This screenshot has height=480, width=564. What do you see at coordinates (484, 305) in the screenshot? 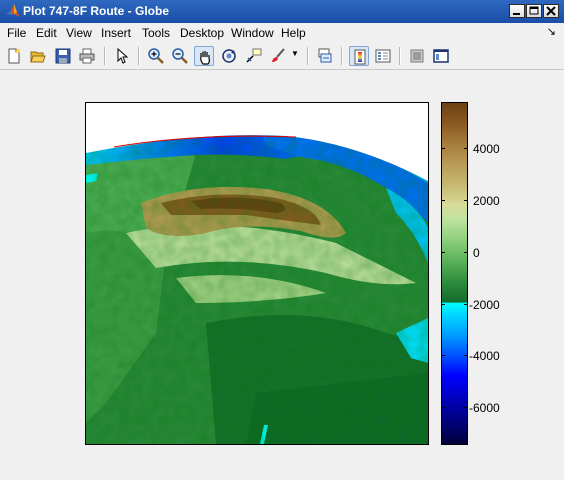
I see `colorbar-tick-label: -2000` at bounding box center [484, 305].